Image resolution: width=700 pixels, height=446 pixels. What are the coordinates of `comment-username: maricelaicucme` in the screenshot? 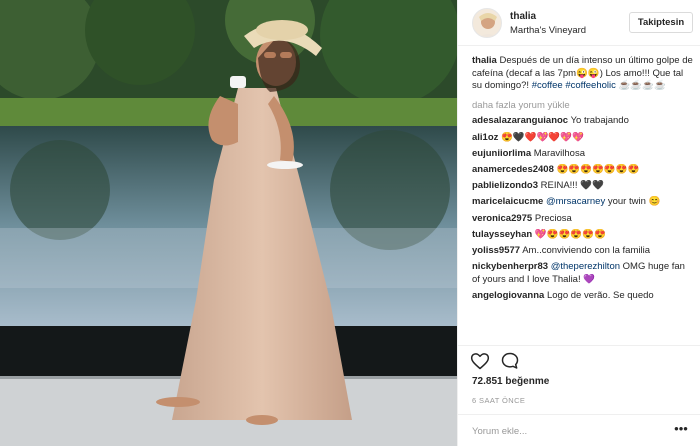 It's located at (507, 201).